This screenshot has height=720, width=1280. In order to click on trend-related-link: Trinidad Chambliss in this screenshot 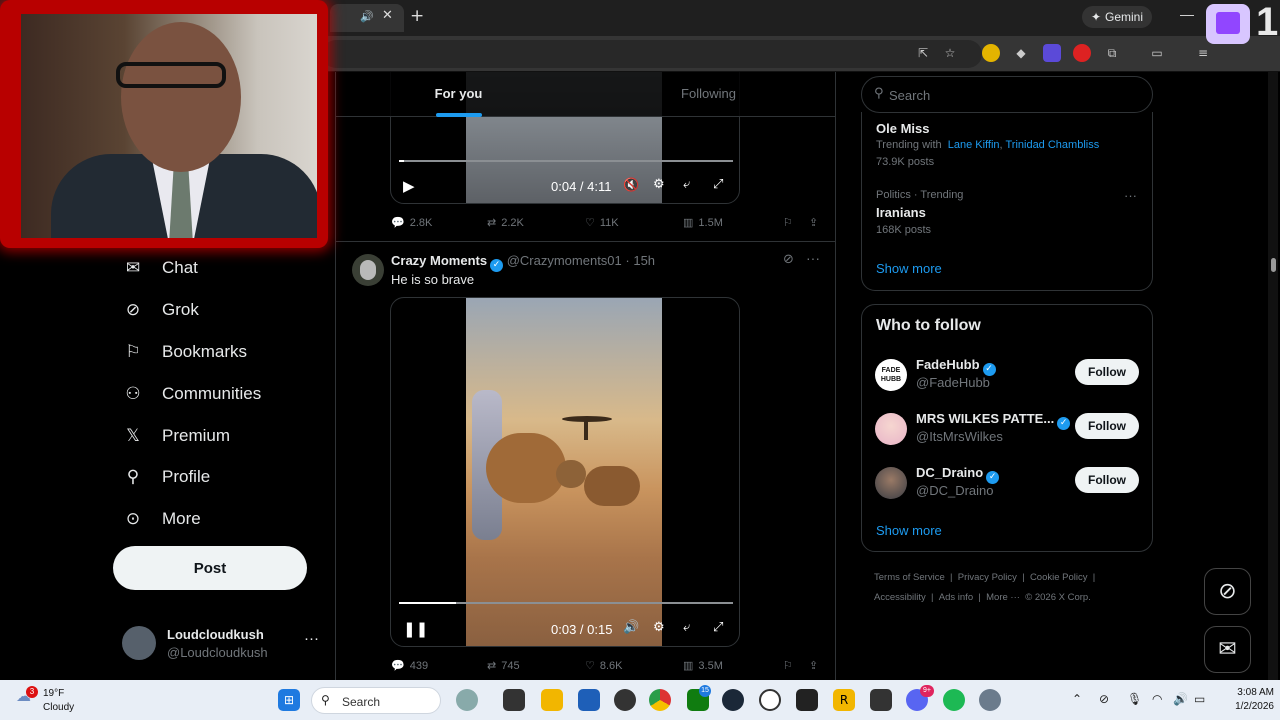, I will do `click(1052, 145)`.